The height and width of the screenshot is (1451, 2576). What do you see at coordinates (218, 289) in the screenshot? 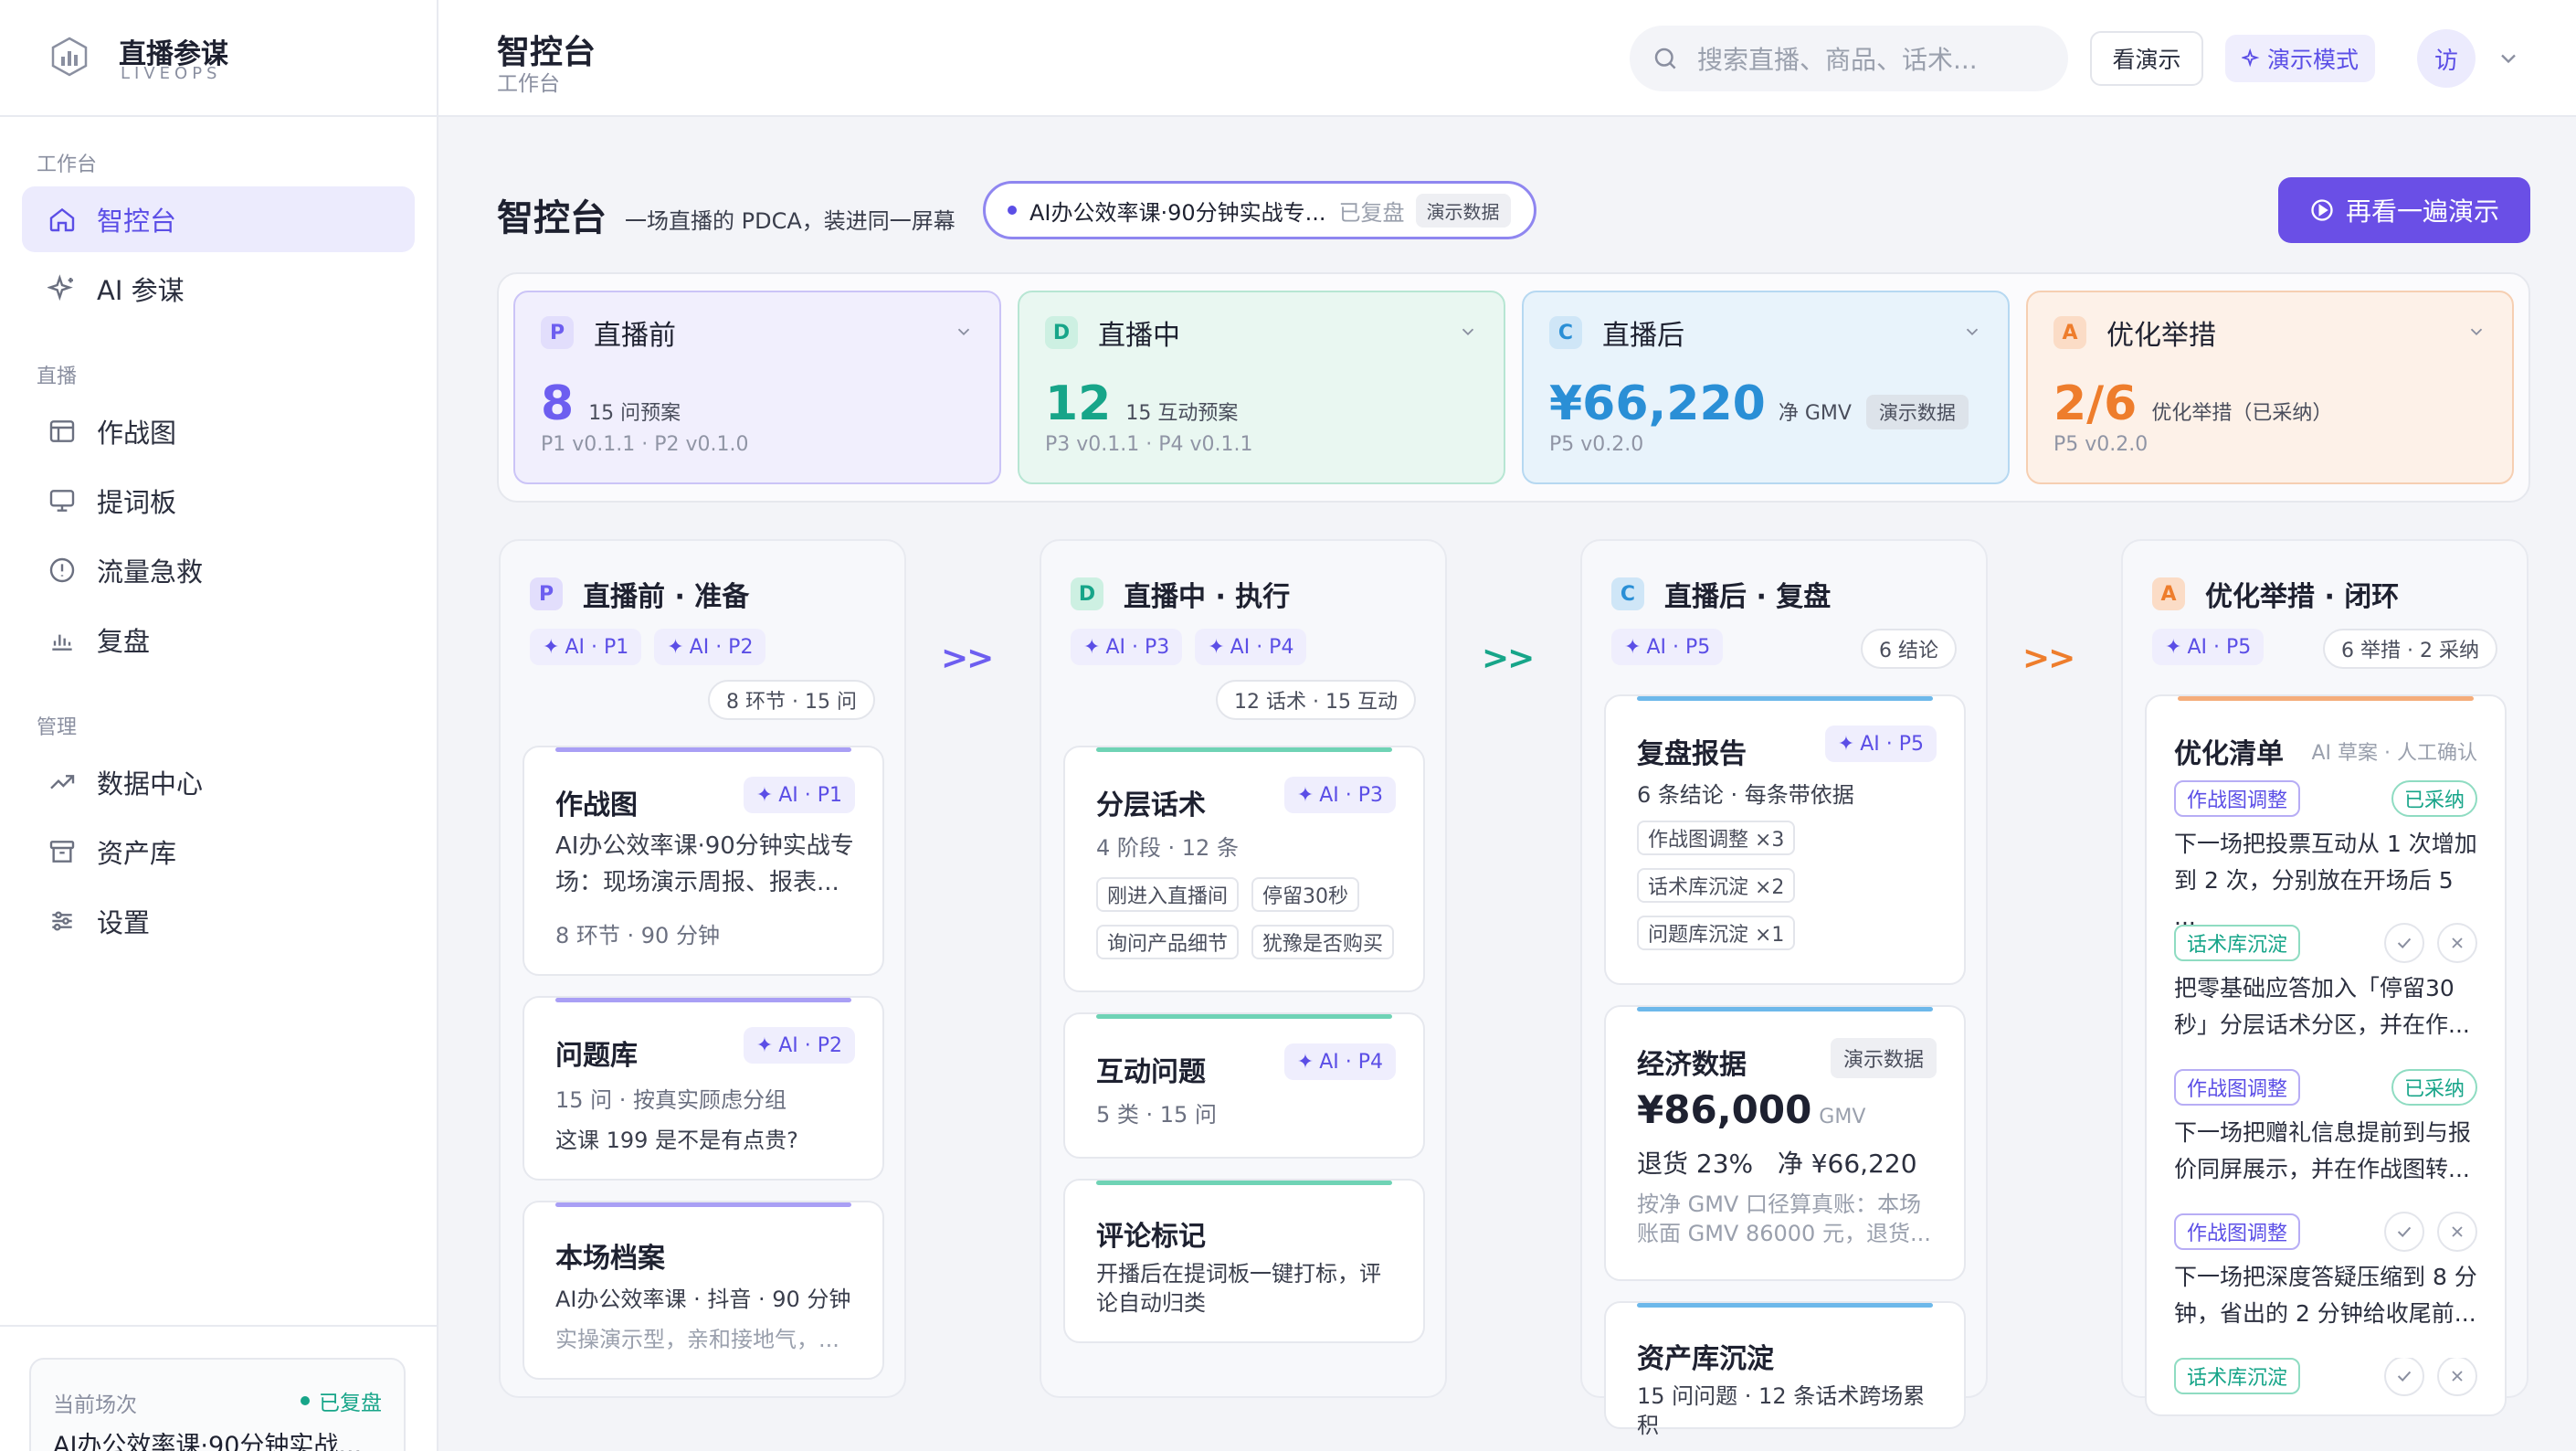
I see `sidebar-item-ai-advisor: AI 参谋` at bounding box center [218, 289].